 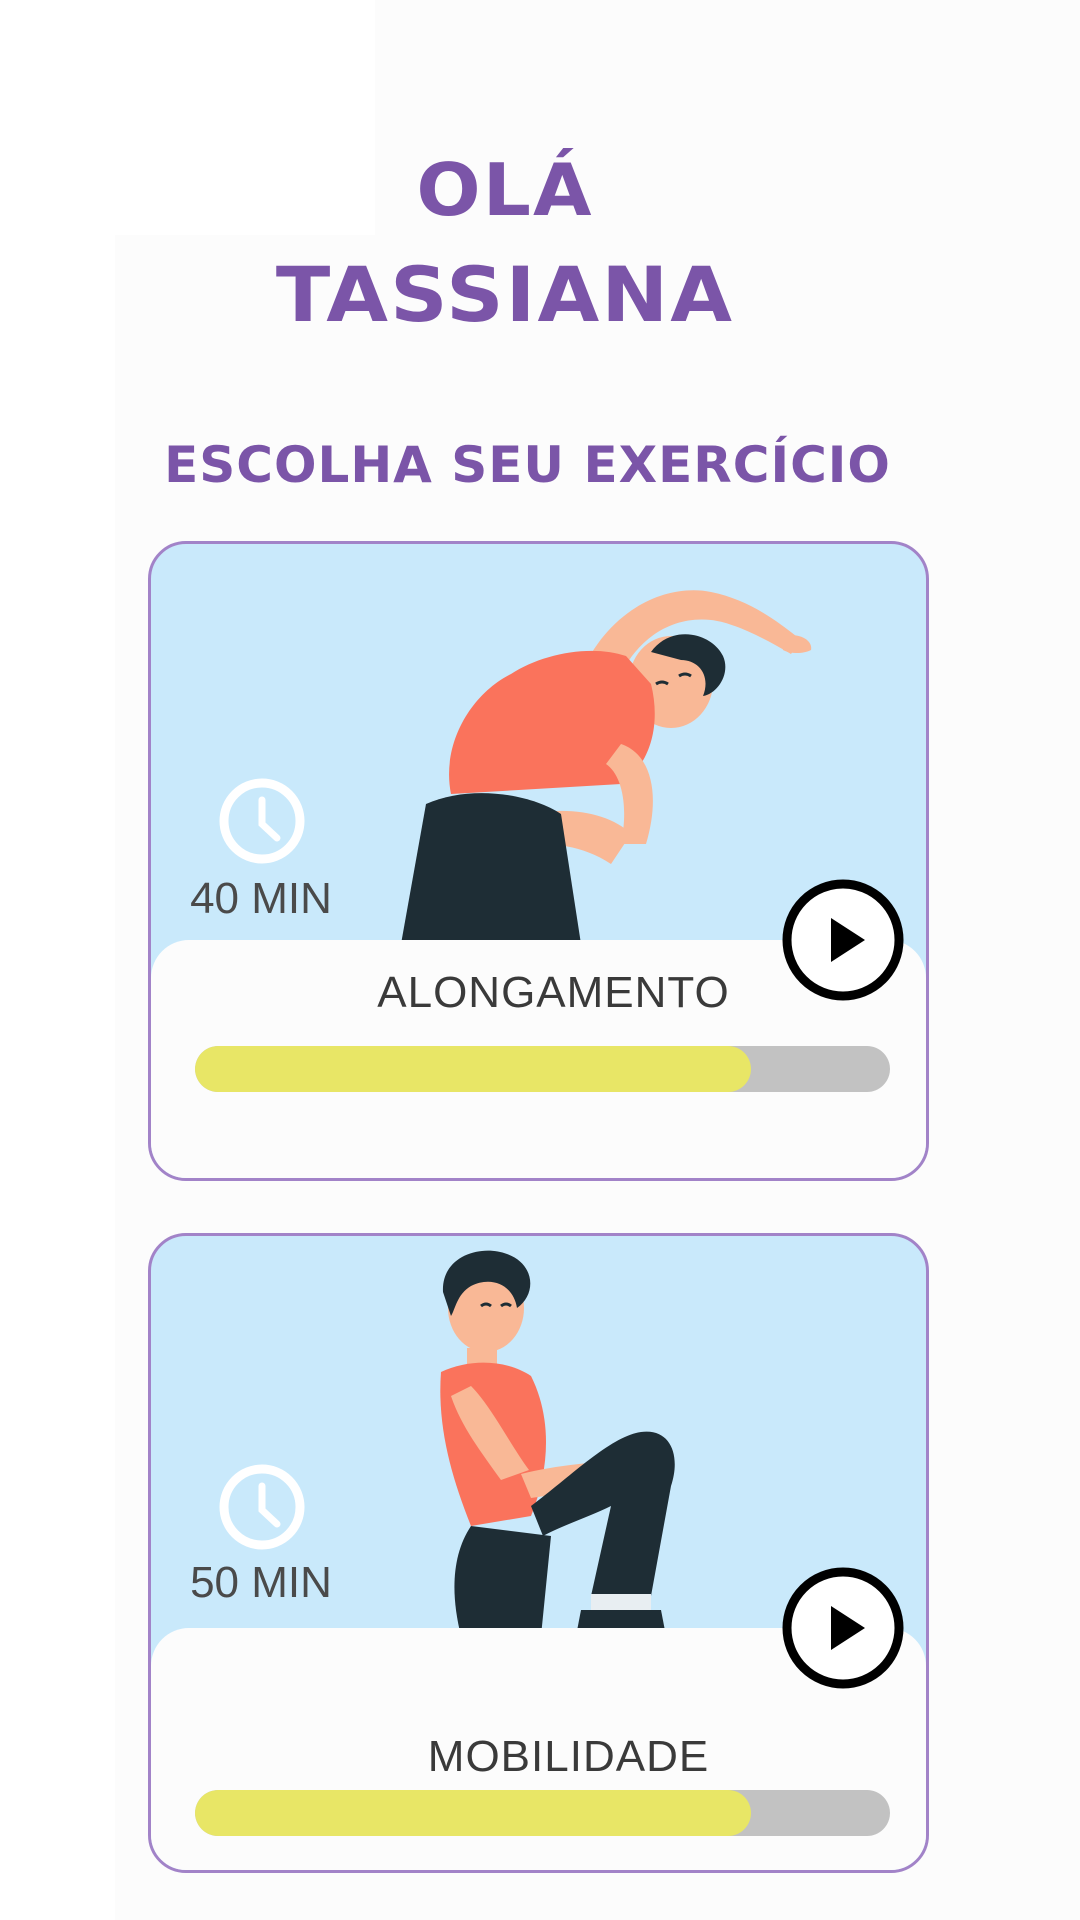 I want to click on greeting-line1: OLÁ, so click(x=505, y=190).